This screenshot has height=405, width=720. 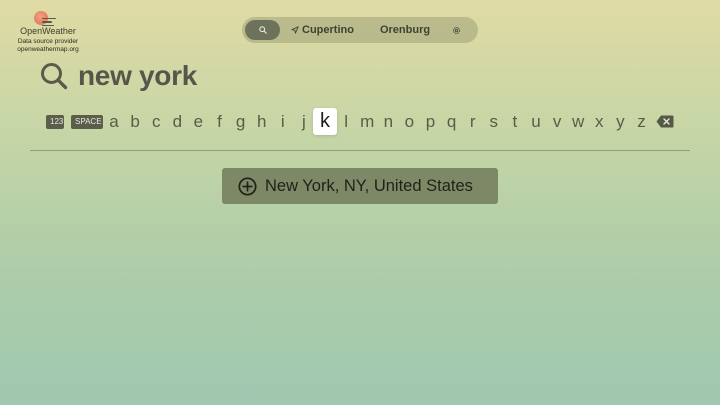 I want to click on divider, so click(x=360, y=150).